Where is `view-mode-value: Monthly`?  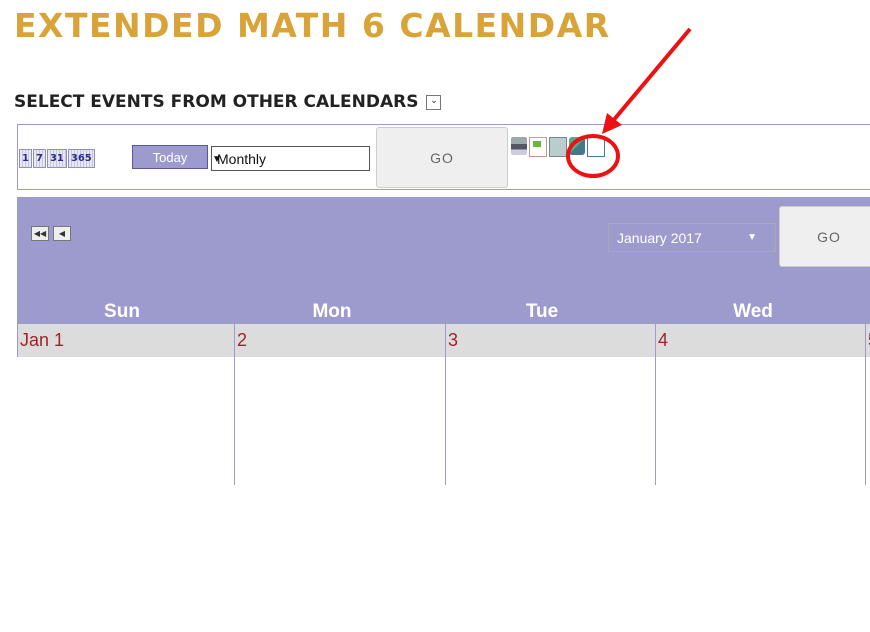
view-mode-value: Monthly is located at coordinates (242, 159).